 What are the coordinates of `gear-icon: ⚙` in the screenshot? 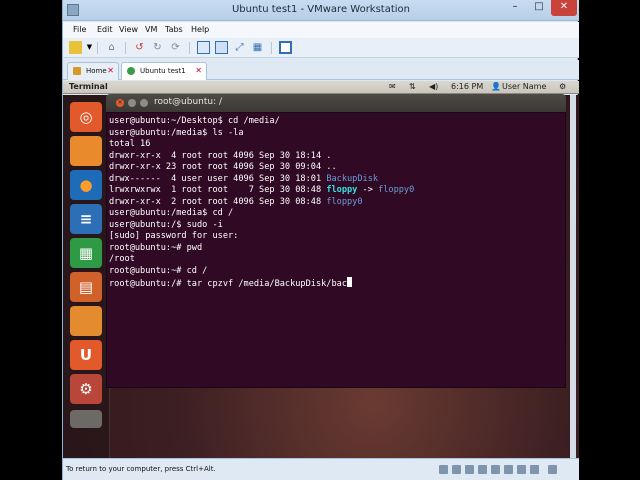 It's located at (562, 86).